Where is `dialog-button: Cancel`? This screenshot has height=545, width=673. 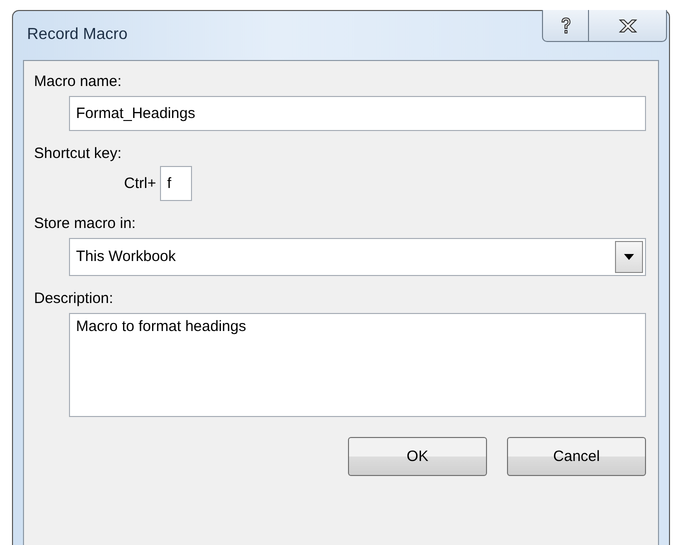
dialog-button: Cancel is located at coordinates (576, 456).